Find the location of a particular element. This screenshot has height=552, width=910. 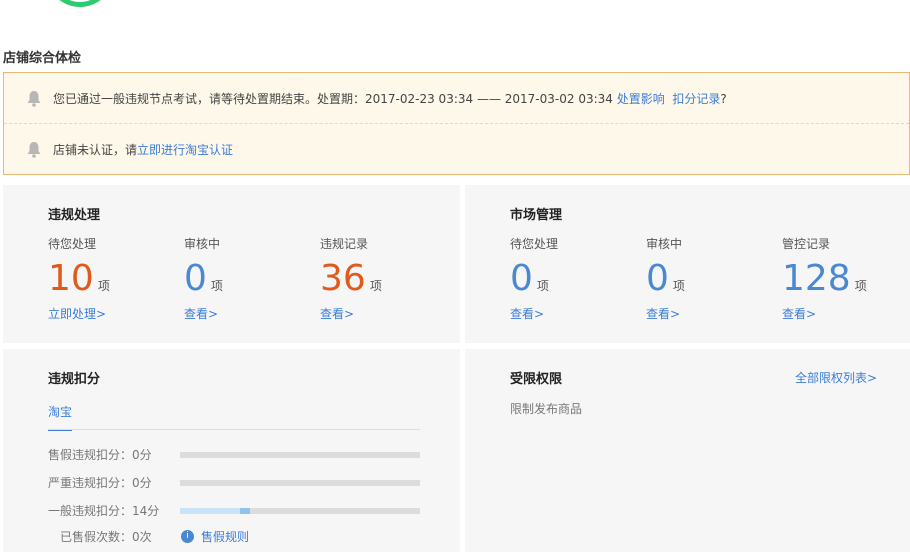

deduct-row-fake: 售假违规扣分：0分 is located at coordinates (234, 454).